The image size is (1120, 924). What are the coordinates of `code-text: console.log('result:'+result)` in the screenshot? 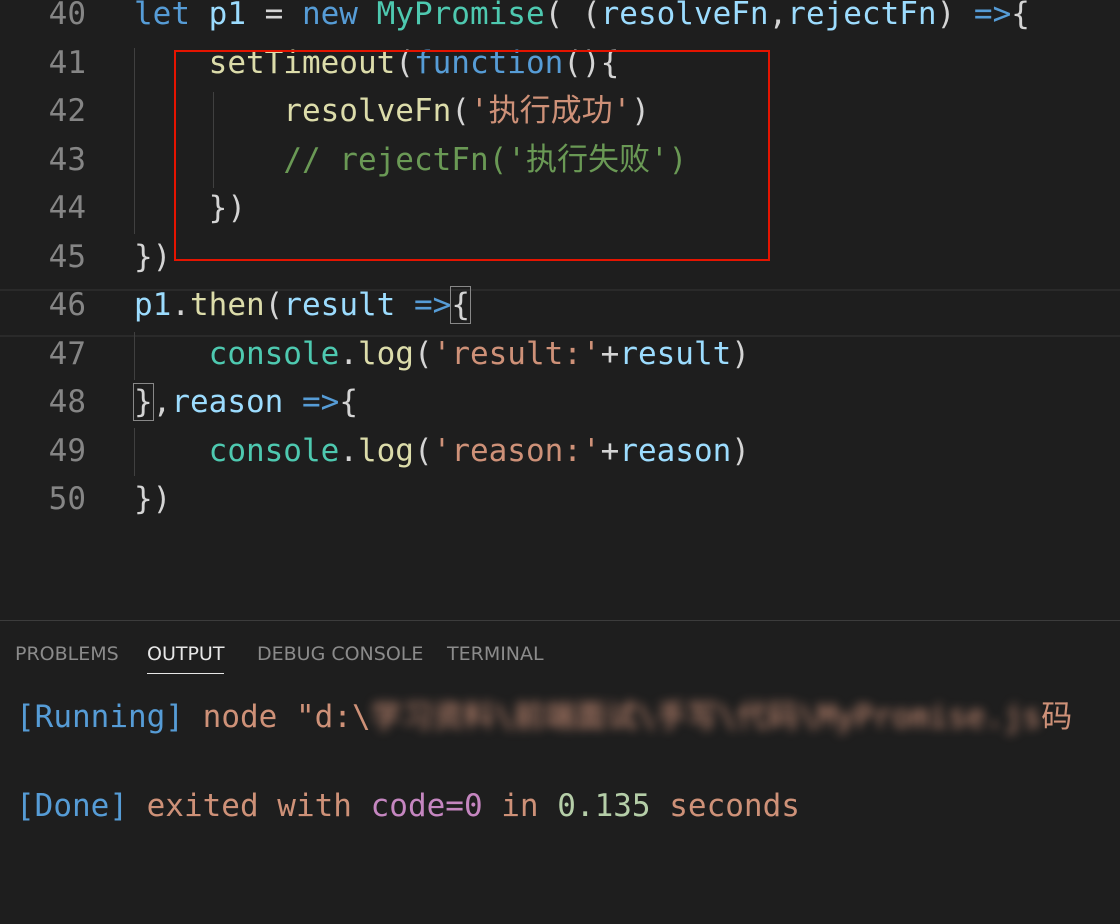 It's located at (442, 354).